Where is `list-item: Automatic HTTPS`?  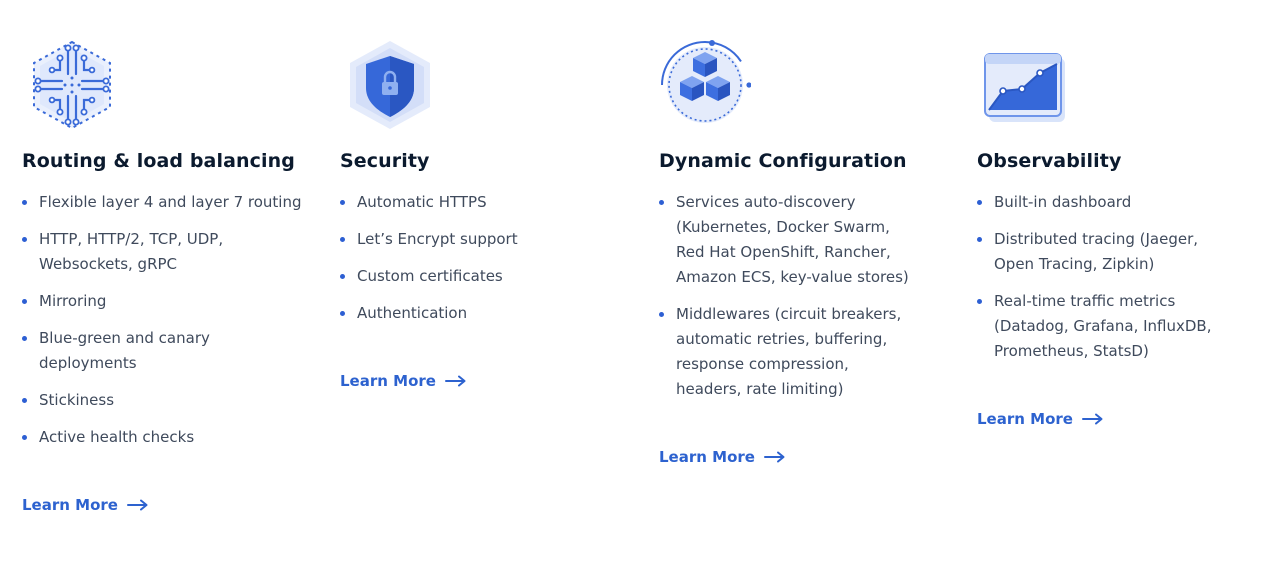
list-item: Automatic HTTPS is located at coordinates (485, 202).